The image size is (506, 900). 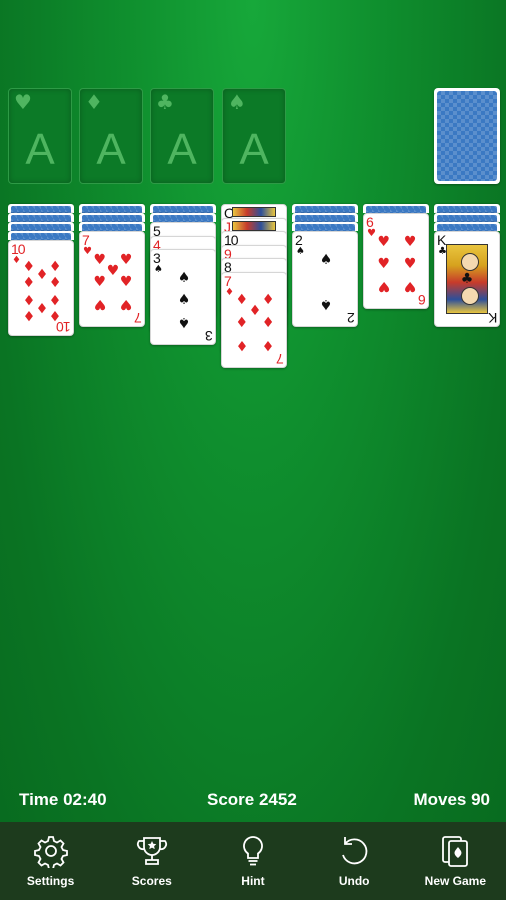 I want to click on time-display: Time 02:40, so click(x=63, y=799).